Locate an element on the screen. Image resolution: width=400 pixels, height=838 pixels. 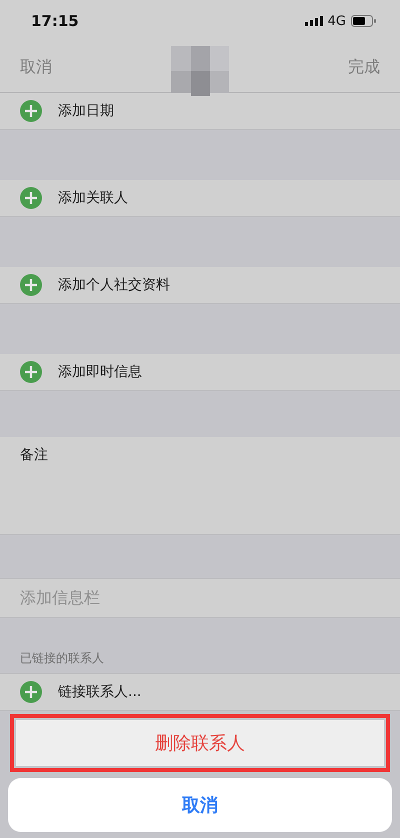
battery-icon is located at coordinates (363, 21).